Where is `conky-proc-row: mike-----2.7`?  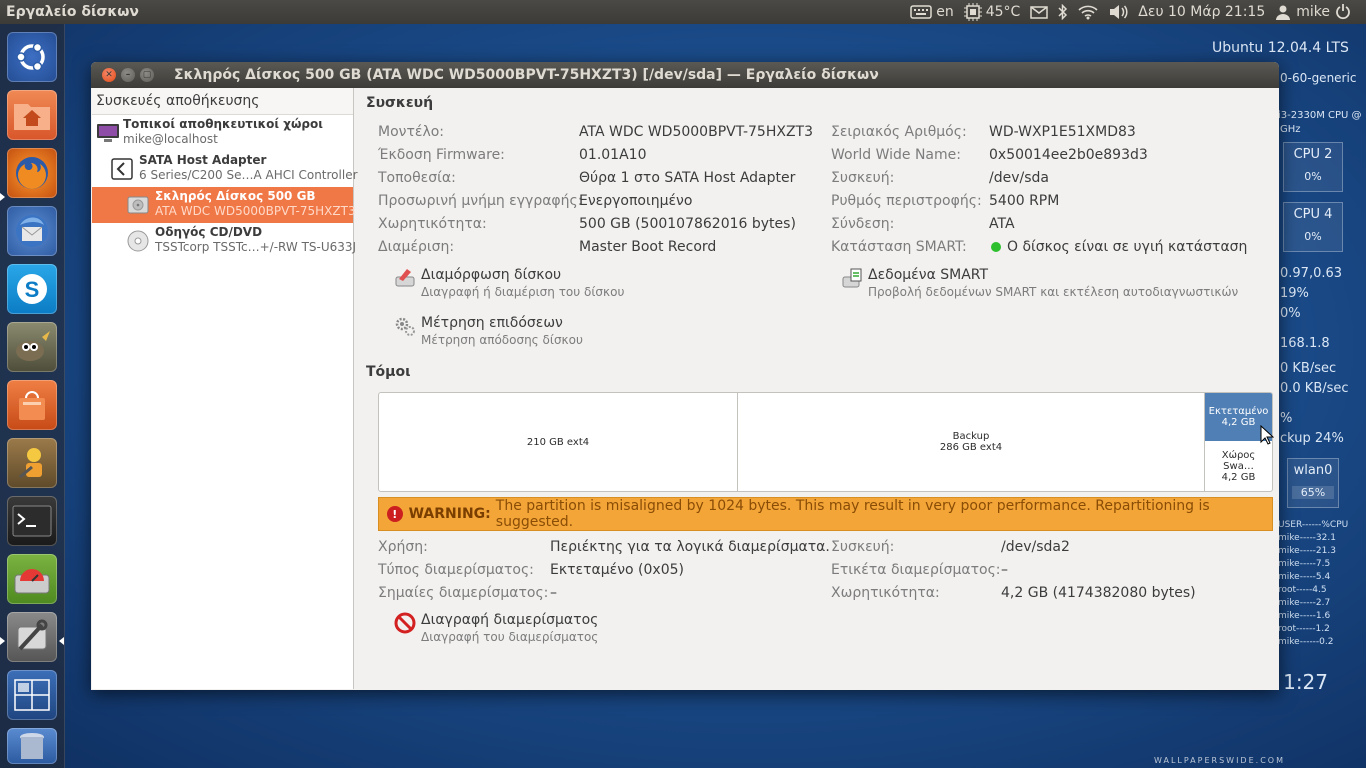 conky-proc-row: mike-----2.7 is located at coordinates (1304, 603).